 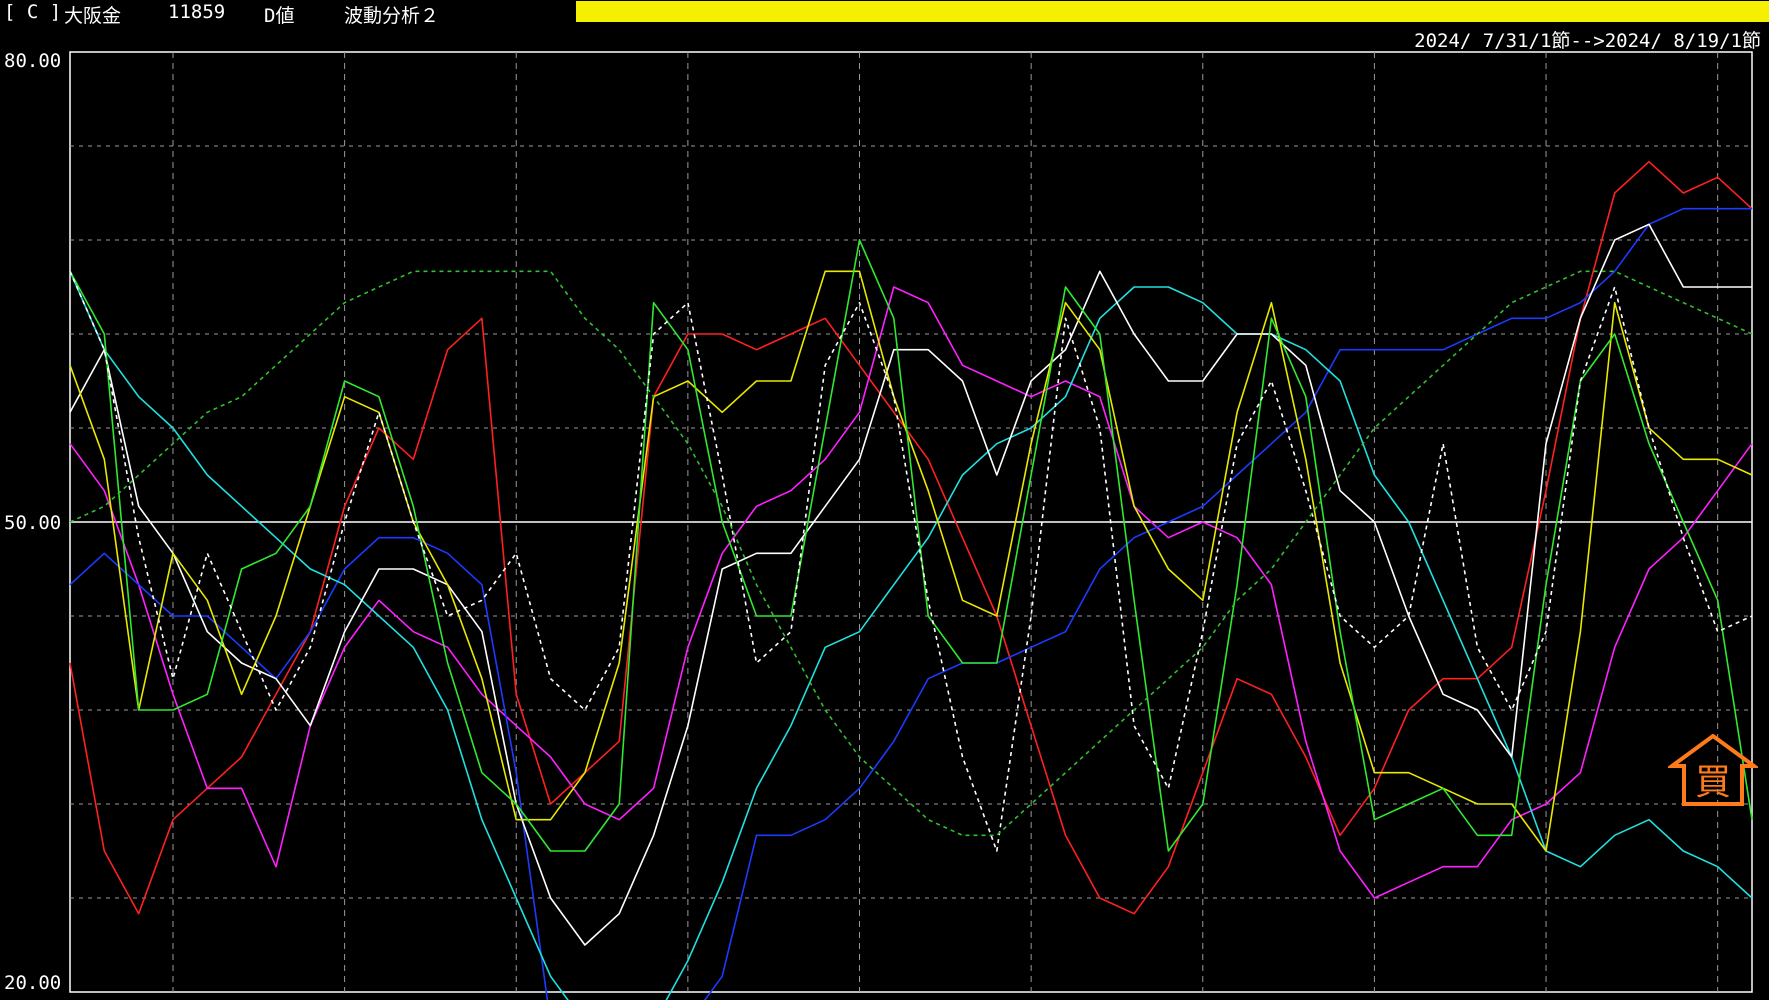 I want to click on y-axis-bottom-label: 20.00, so click(x=33, y=983).